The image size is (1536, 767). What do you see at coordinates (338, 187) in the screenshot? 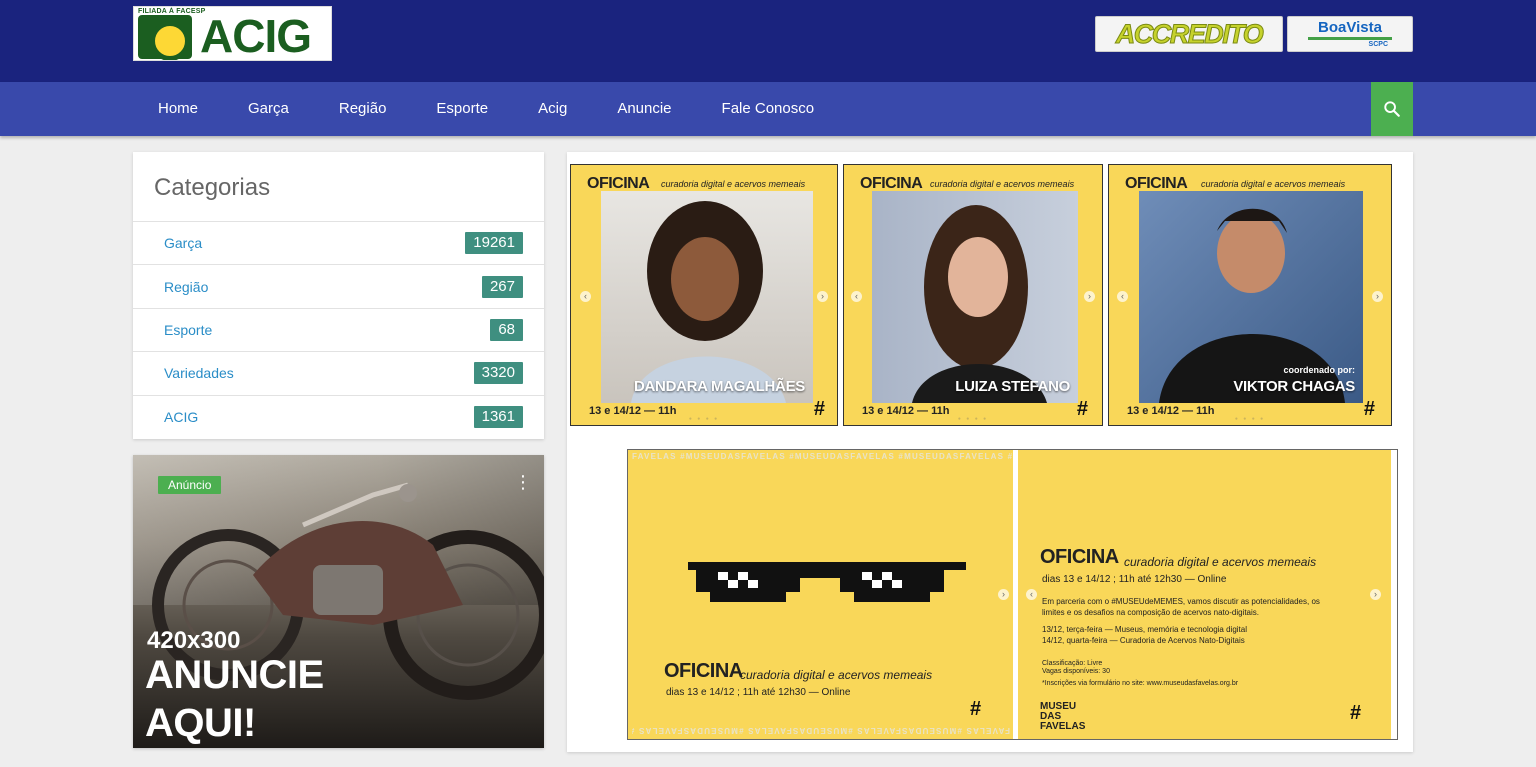
I see `categories-title: Categorias` at bounding box center [338, 187].